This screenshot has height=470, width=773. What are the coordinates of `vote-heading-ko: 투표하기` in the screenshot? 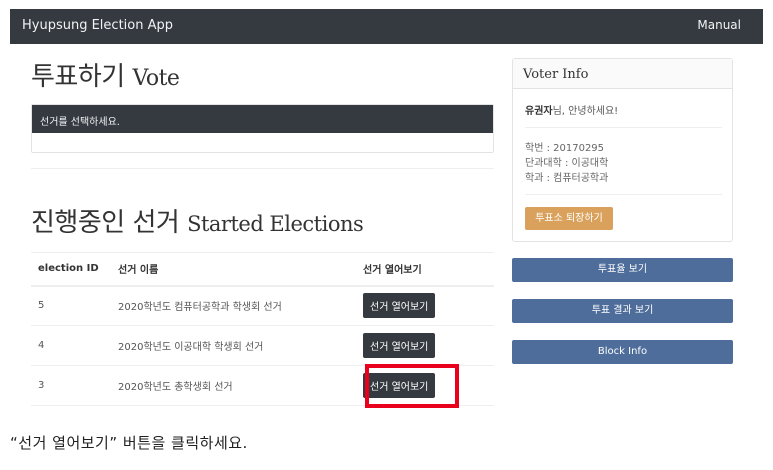 It's located at (78, 77).